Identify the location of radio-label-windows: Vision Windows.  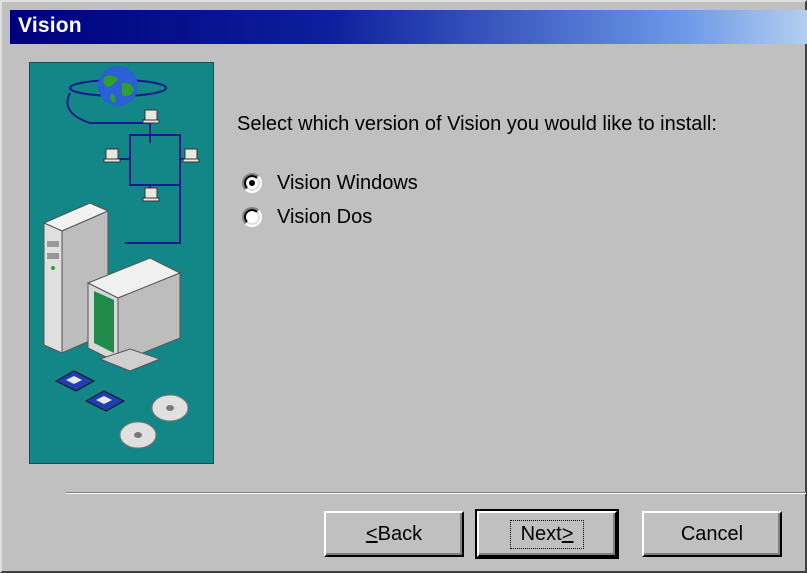
(347, 182).